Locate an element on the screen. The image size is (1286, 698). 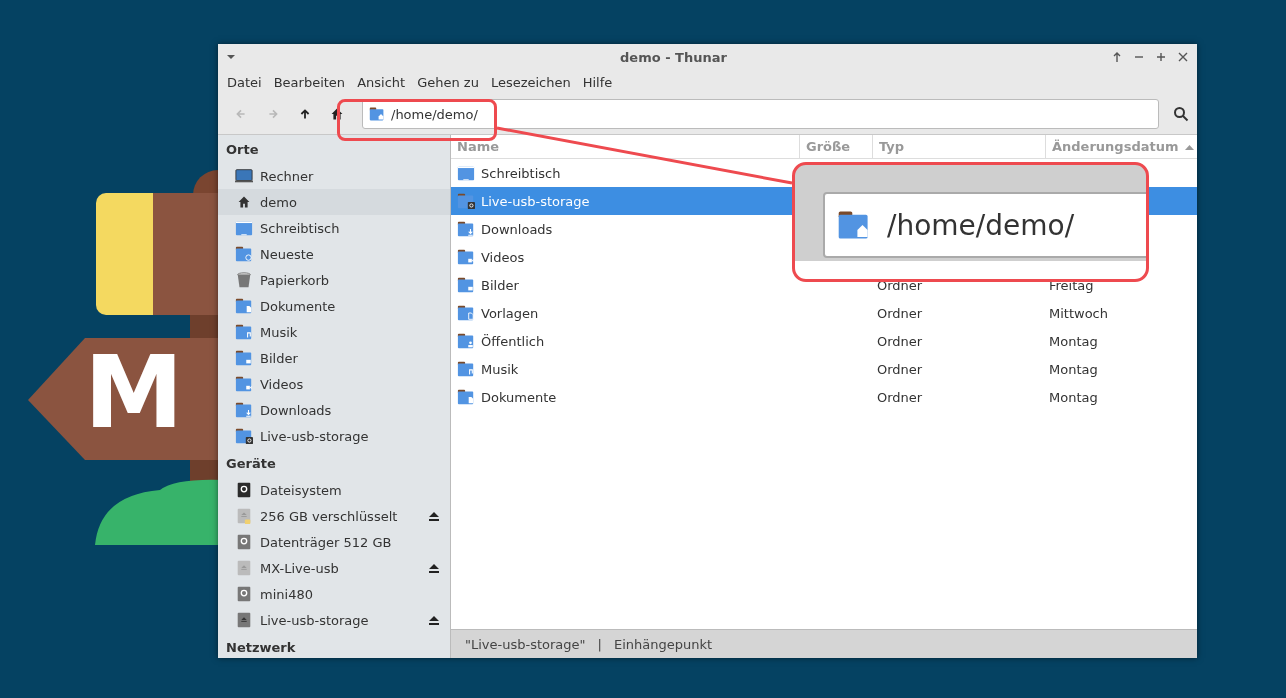
section-heading: Geräte is located at coordinates (251, 463).